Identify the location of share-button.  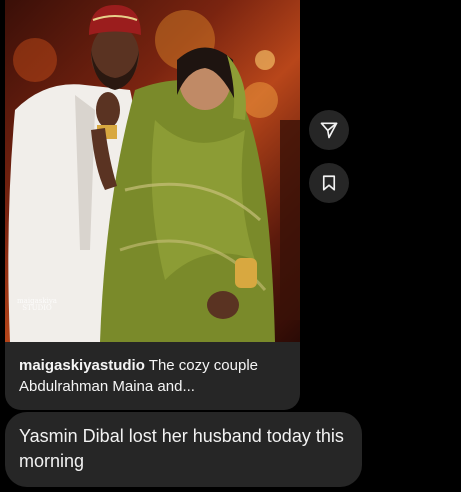
(329, 130).